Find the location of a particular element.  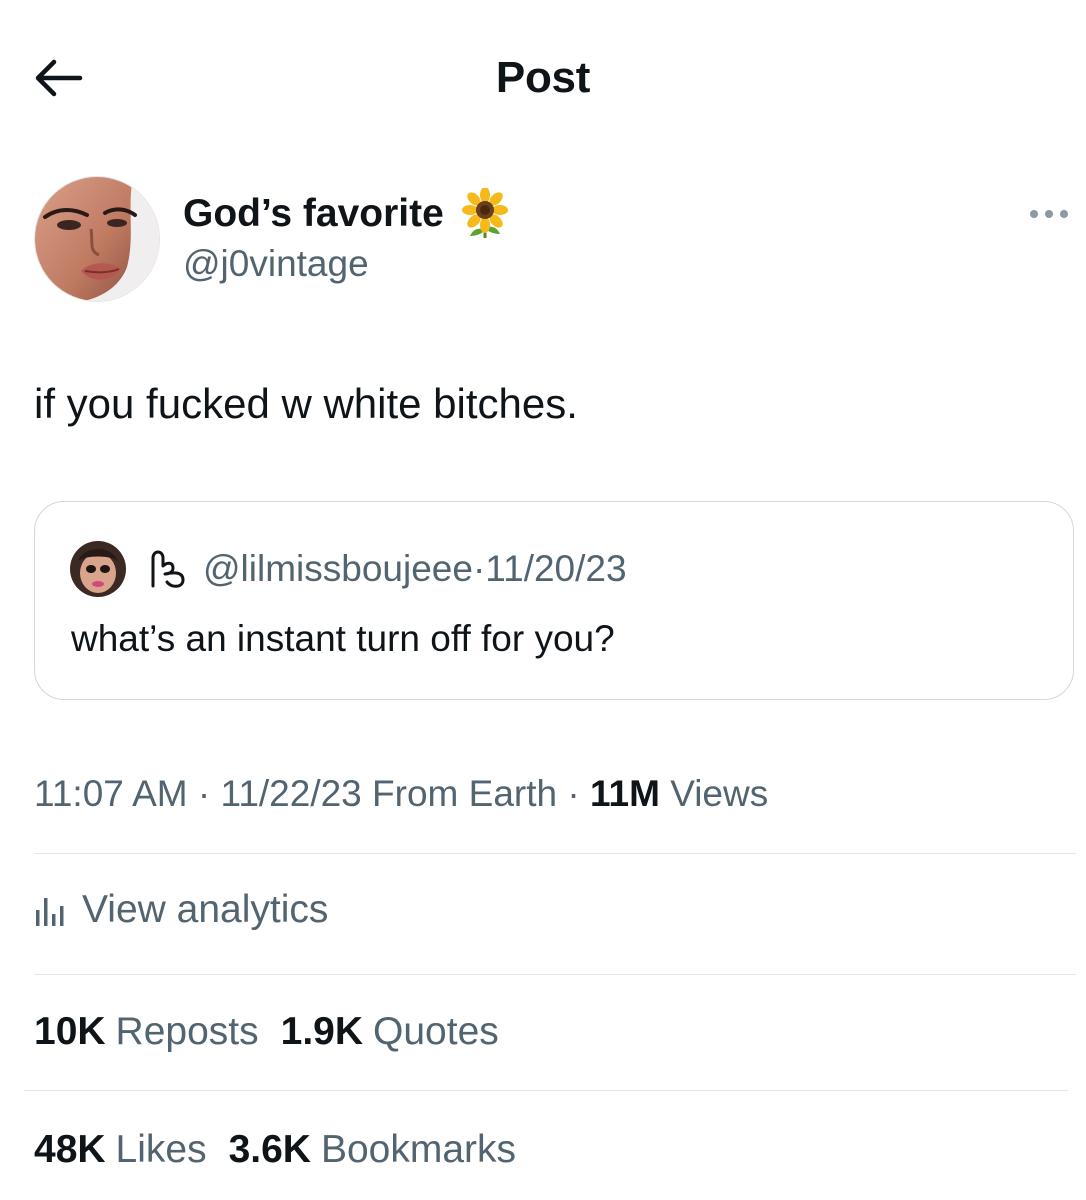

author-avatar is located at coordinates (97, 239).